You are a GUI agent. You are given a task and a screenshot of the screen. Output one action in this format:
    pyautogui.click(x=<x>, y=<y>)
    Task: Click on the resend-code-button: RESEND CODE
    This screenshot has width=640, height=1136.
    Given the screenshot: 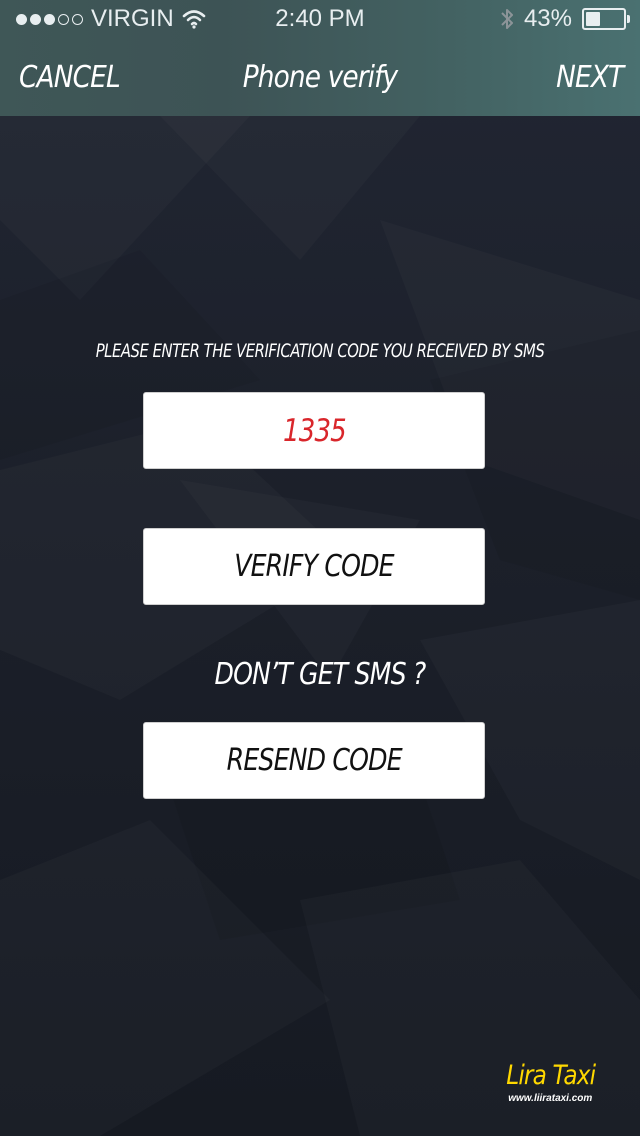 What is the action you would take?
    pyautogui.click(x=314, y=760)
    